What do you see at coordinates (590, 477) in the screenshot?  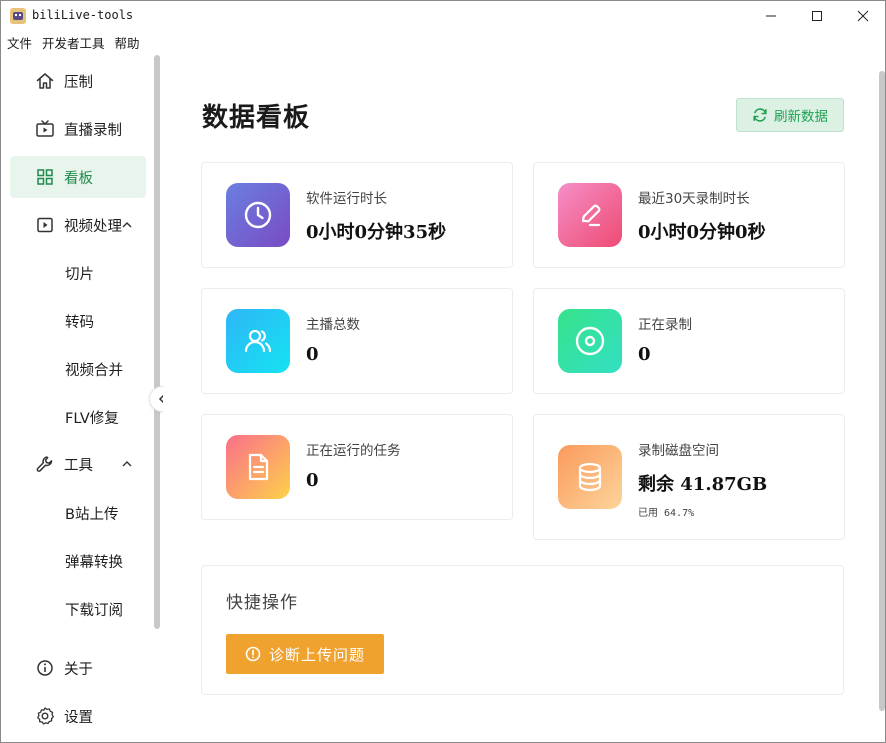 I see `database-icon` at bounding box center [590, 477].